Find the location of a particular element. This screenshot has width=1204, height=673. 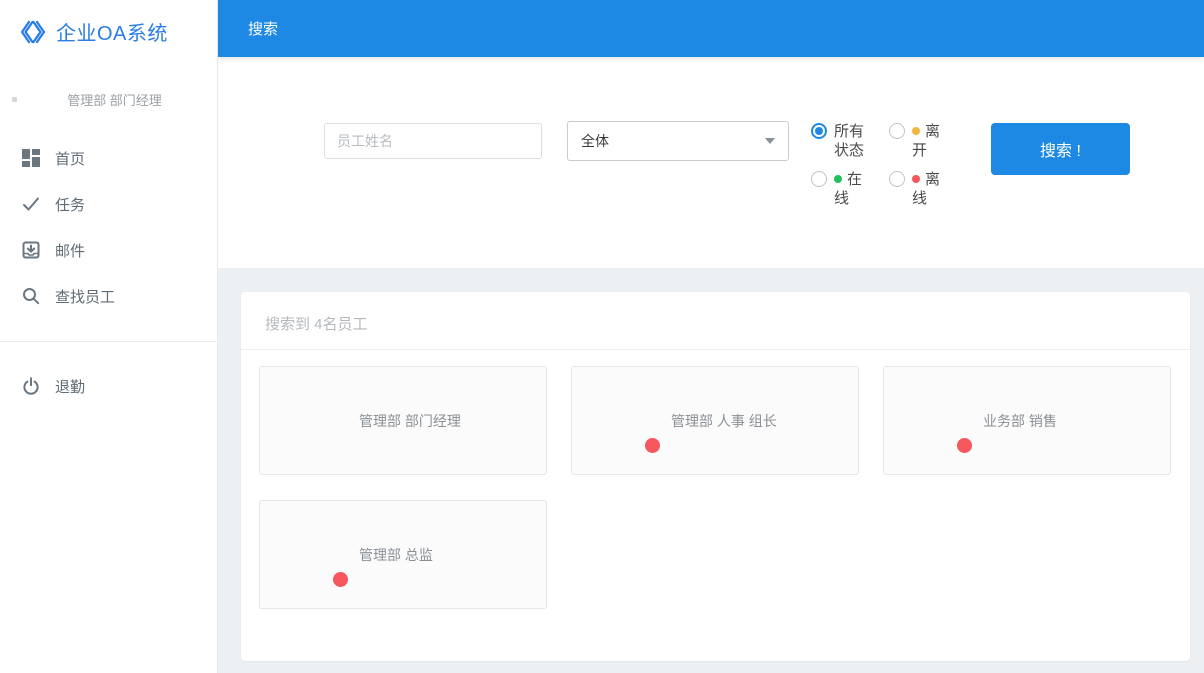

sidebar-item-label: 任务 is located at coordinates (70, 205).